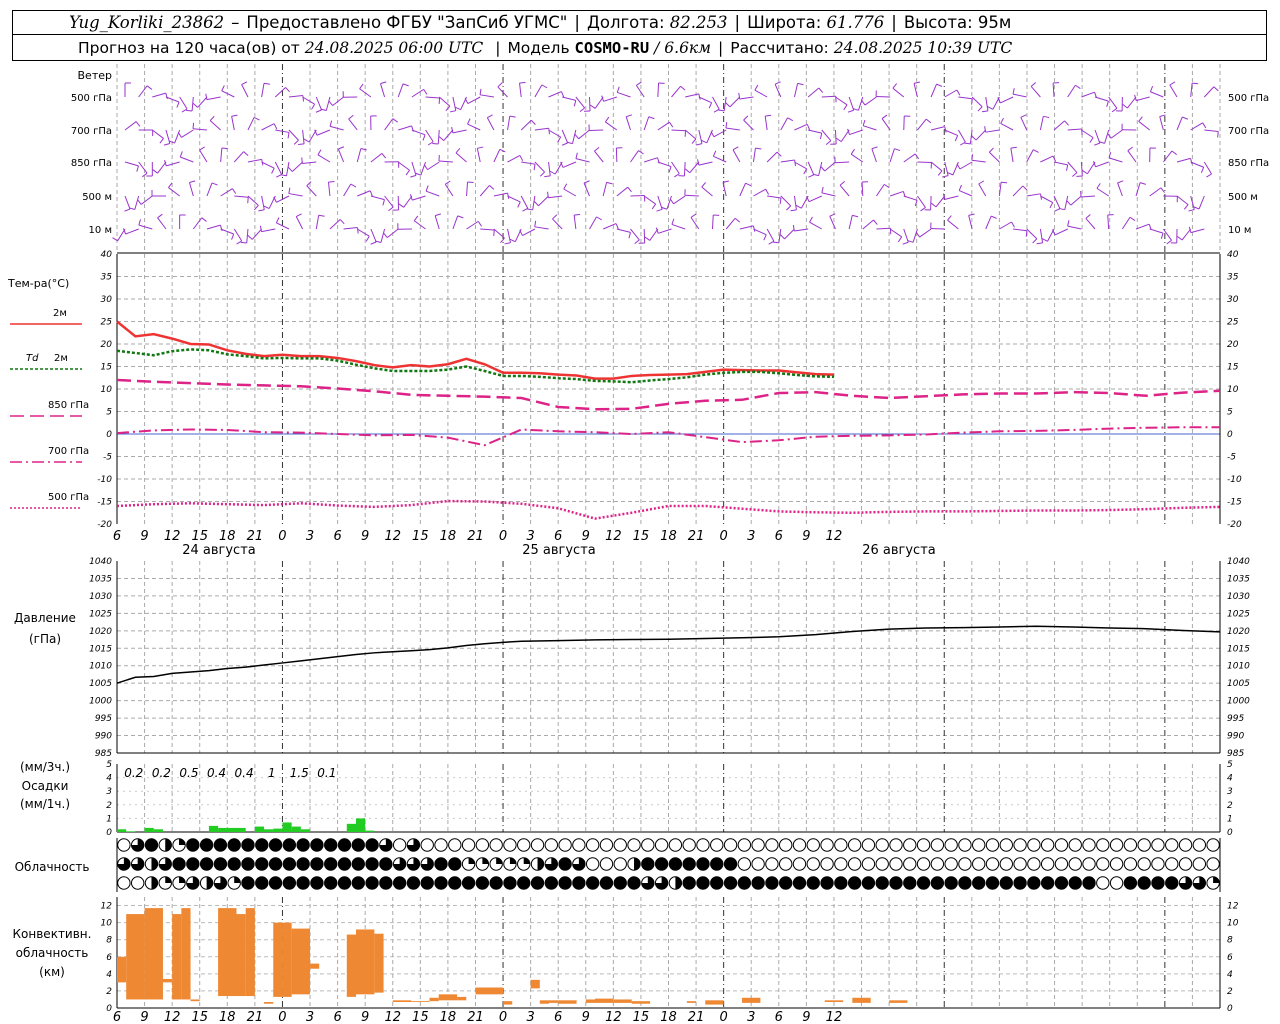  I want to click on temp-tick-label: 5, so click(109, 413).